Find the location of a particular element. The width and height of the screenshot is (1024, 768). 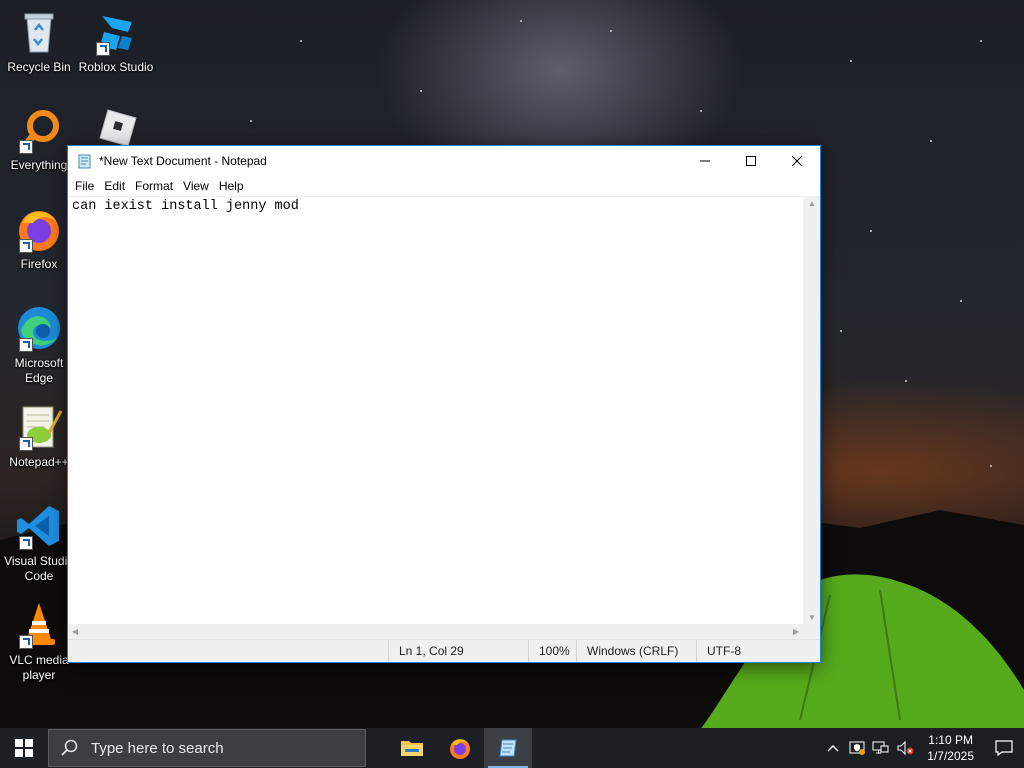

status-line-ending: Windows (CRLF) is located at coordinates (635, 651).